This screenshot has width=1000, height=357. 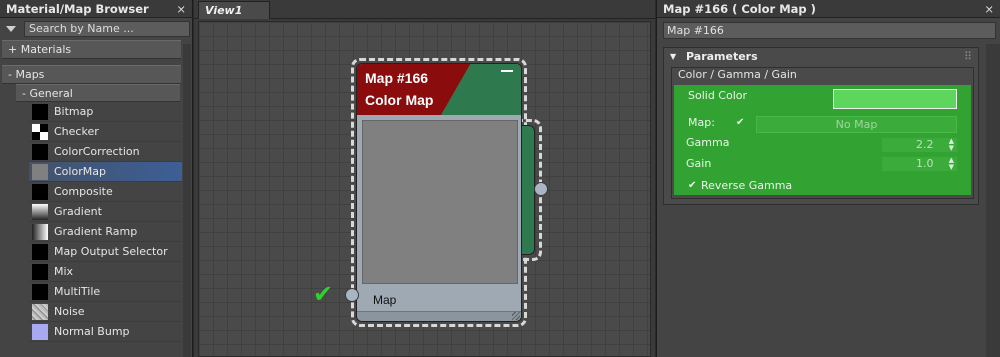 I want to click on view-tab-bar: View1, so click(x=424, y=9).